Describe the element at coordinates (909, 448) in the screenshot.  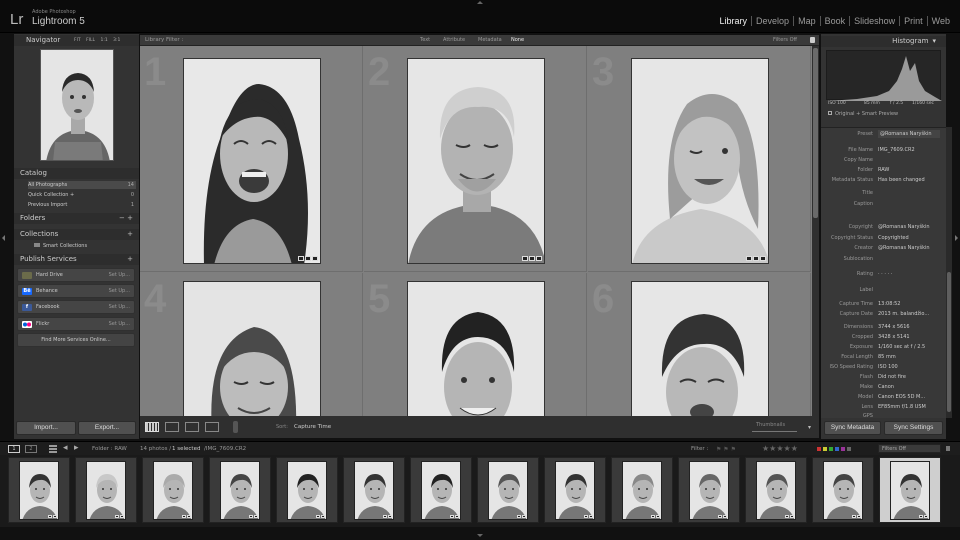
I see `filmstrip-filter-select: Filters Off` at that location.